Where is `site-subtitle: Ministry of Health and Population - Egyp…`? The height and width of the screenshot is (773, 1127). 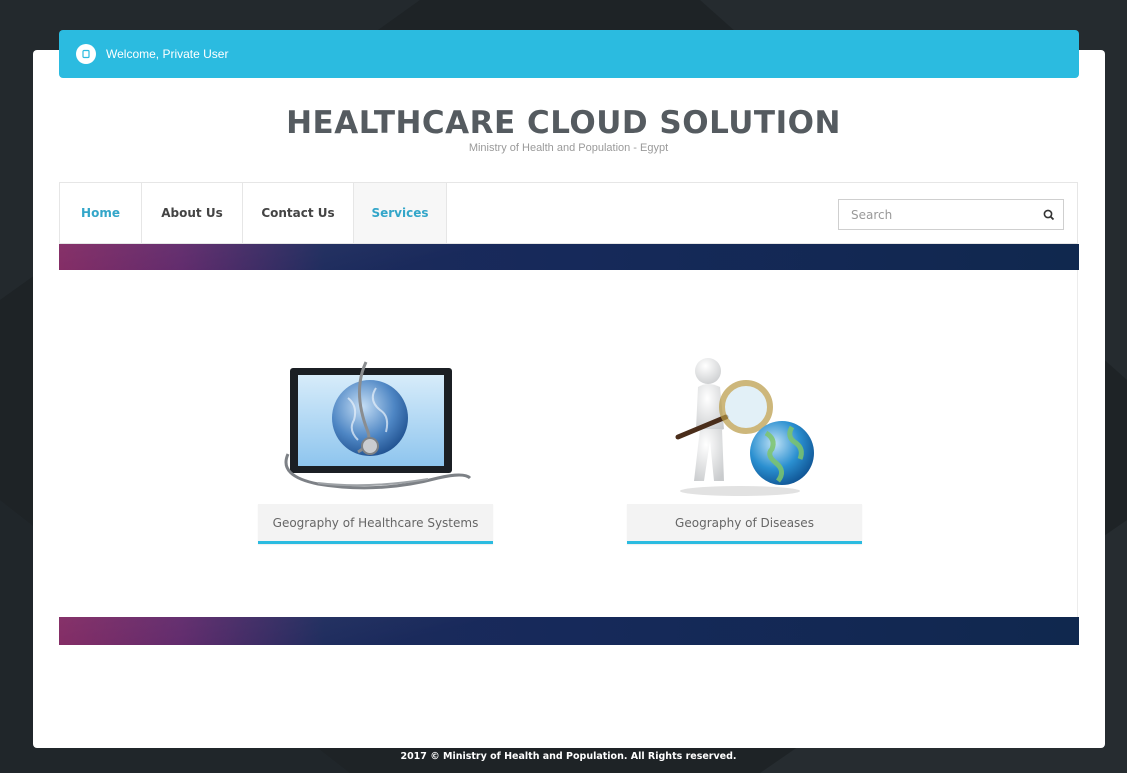 site-subtitle: Ministry of Health and Population - Egyp… is located at coordinates (568, 148).